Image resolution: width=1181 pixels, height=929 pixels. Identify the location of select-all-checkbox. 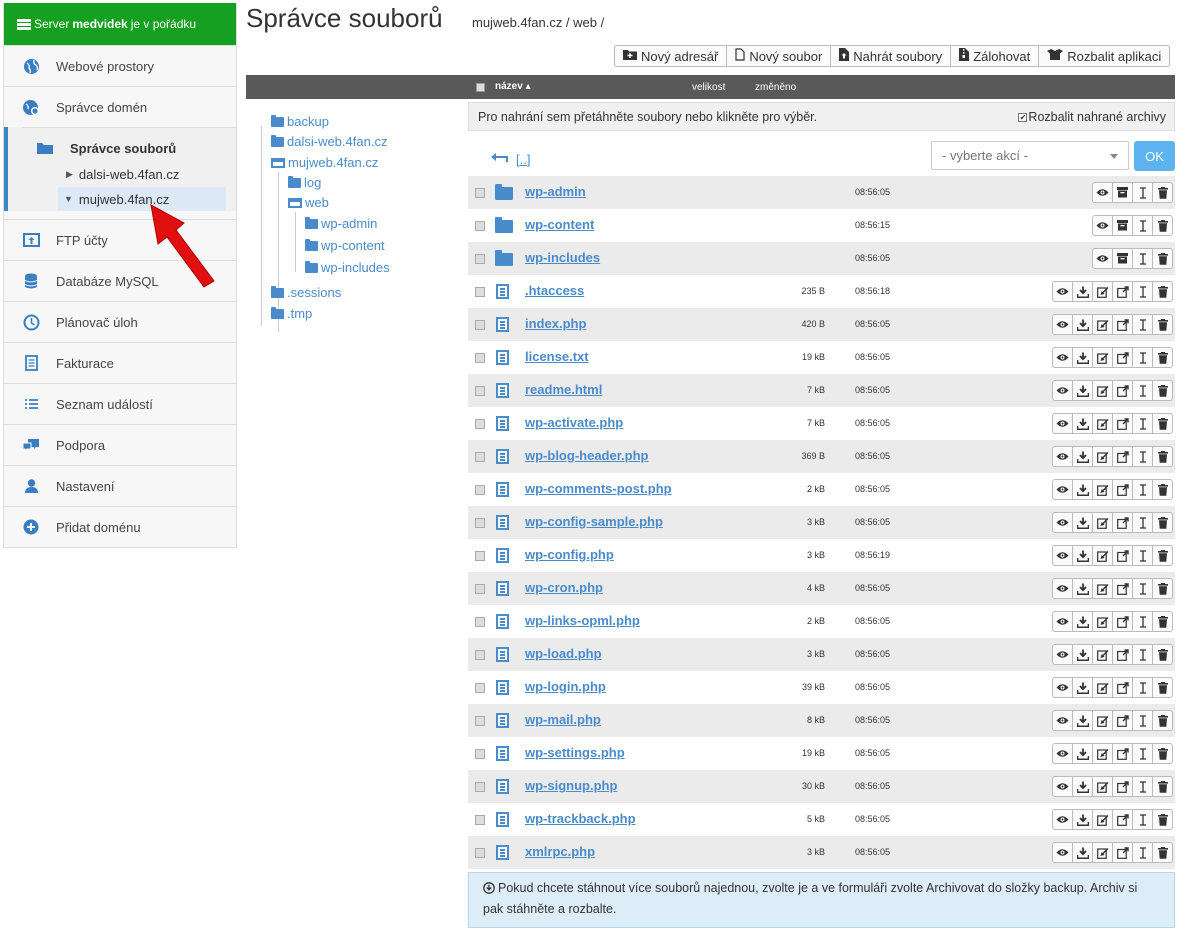
(480, 87).